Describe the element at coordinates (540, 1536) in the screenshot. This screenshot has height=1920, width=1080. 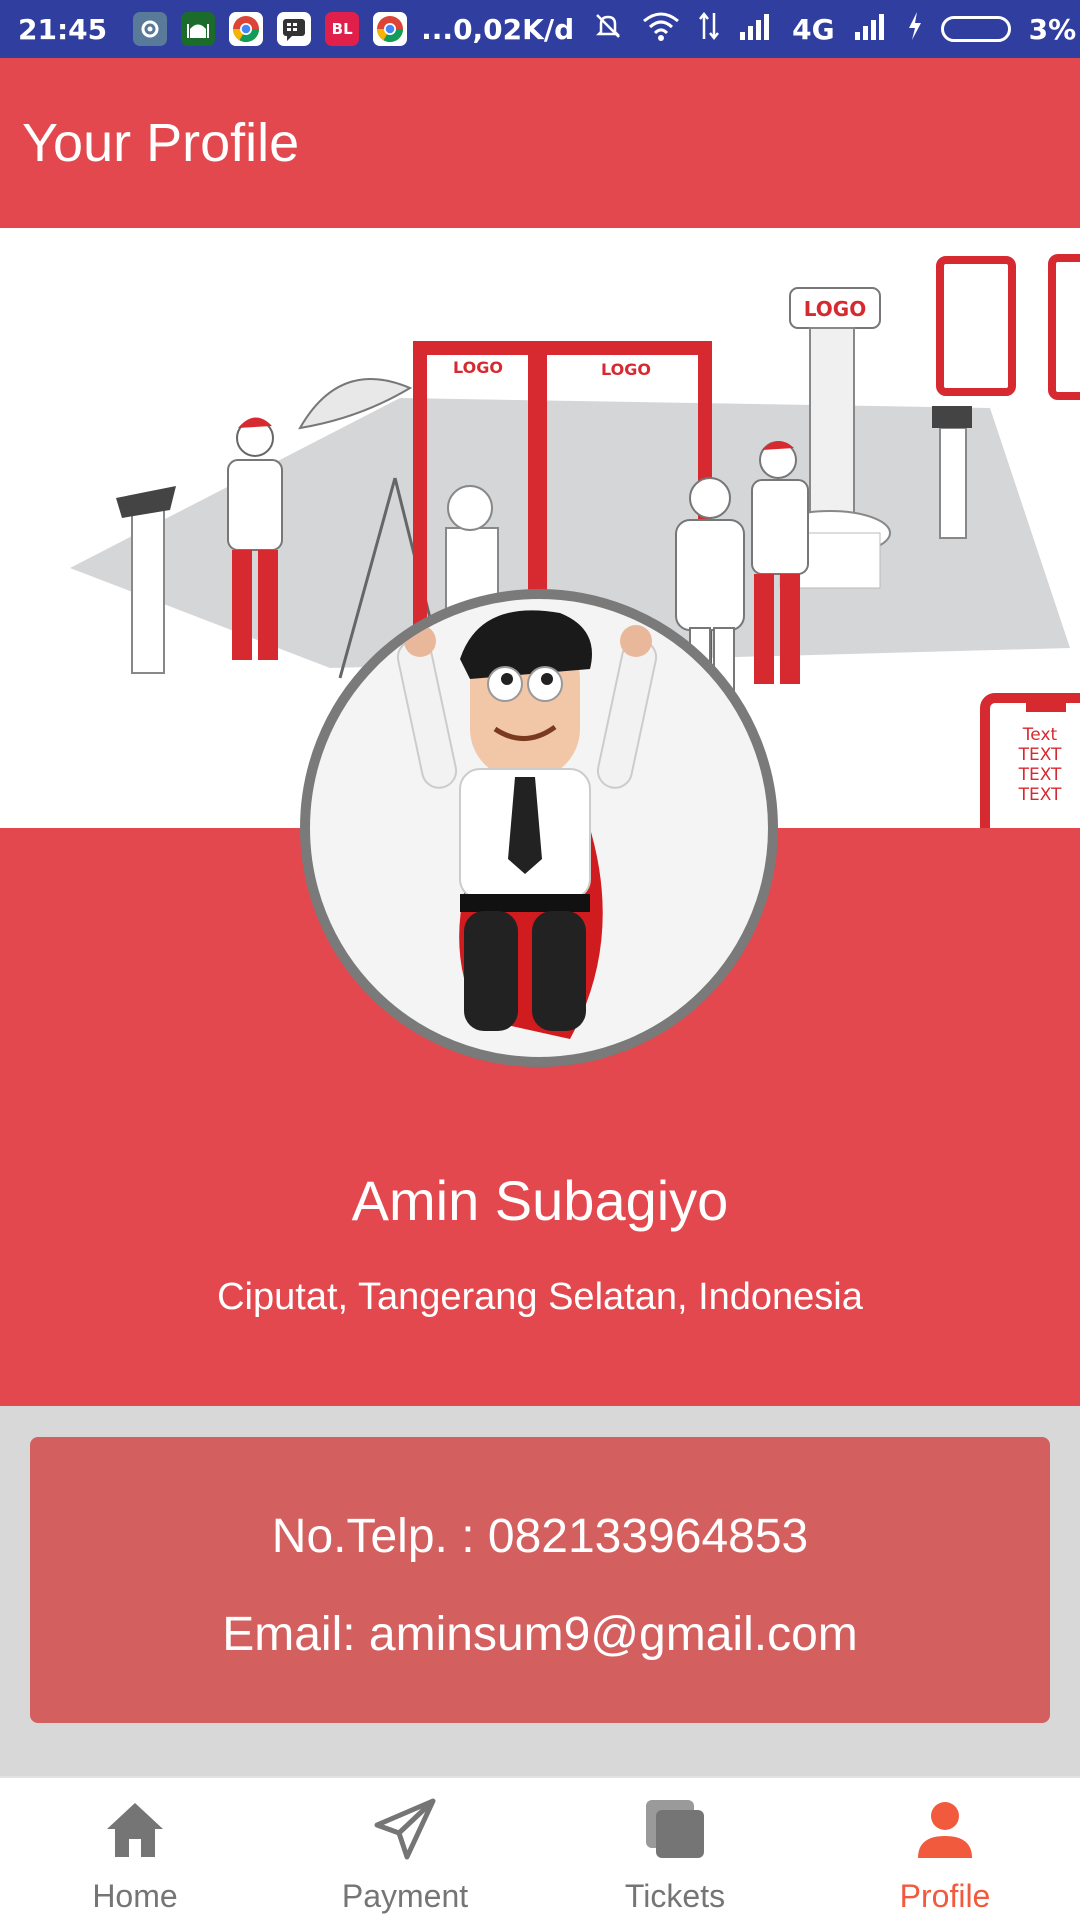
I see `phone-number: No.Telp. : 082133964853` at that location.